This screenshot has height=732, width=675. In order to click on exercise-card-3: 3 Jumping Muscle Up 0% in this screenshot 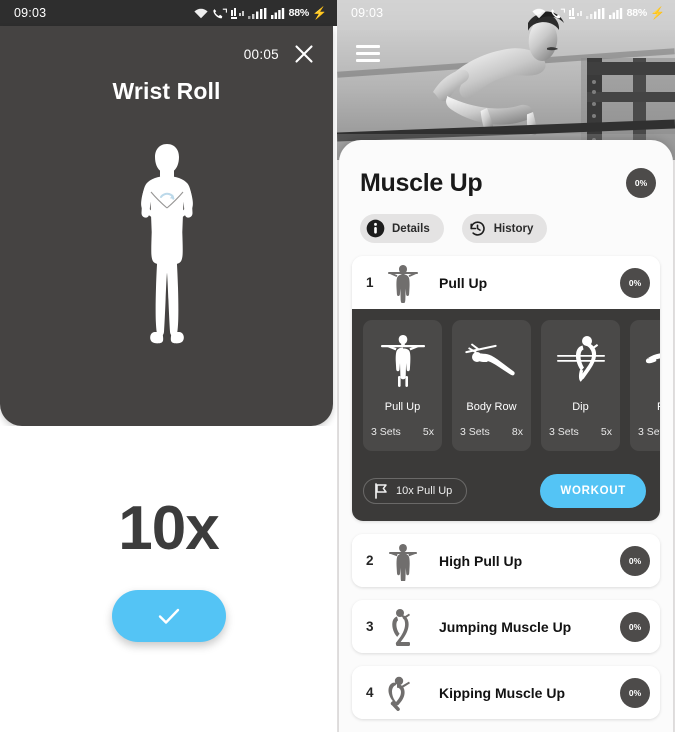, I will do `click(506, 626)`.